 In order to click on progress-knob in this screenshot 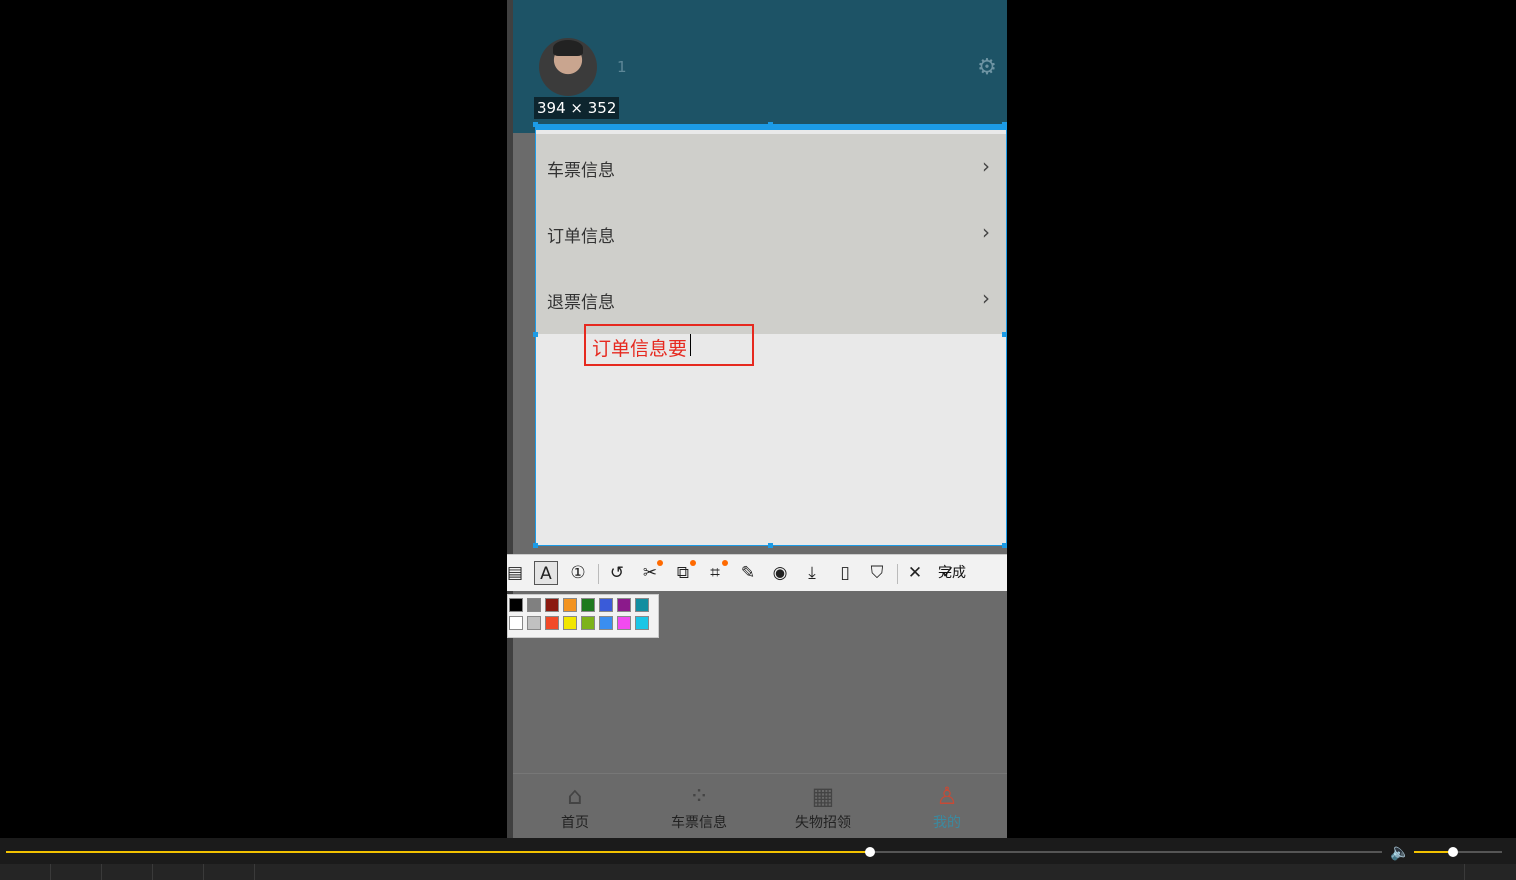, I will do `click(870, 852)`.